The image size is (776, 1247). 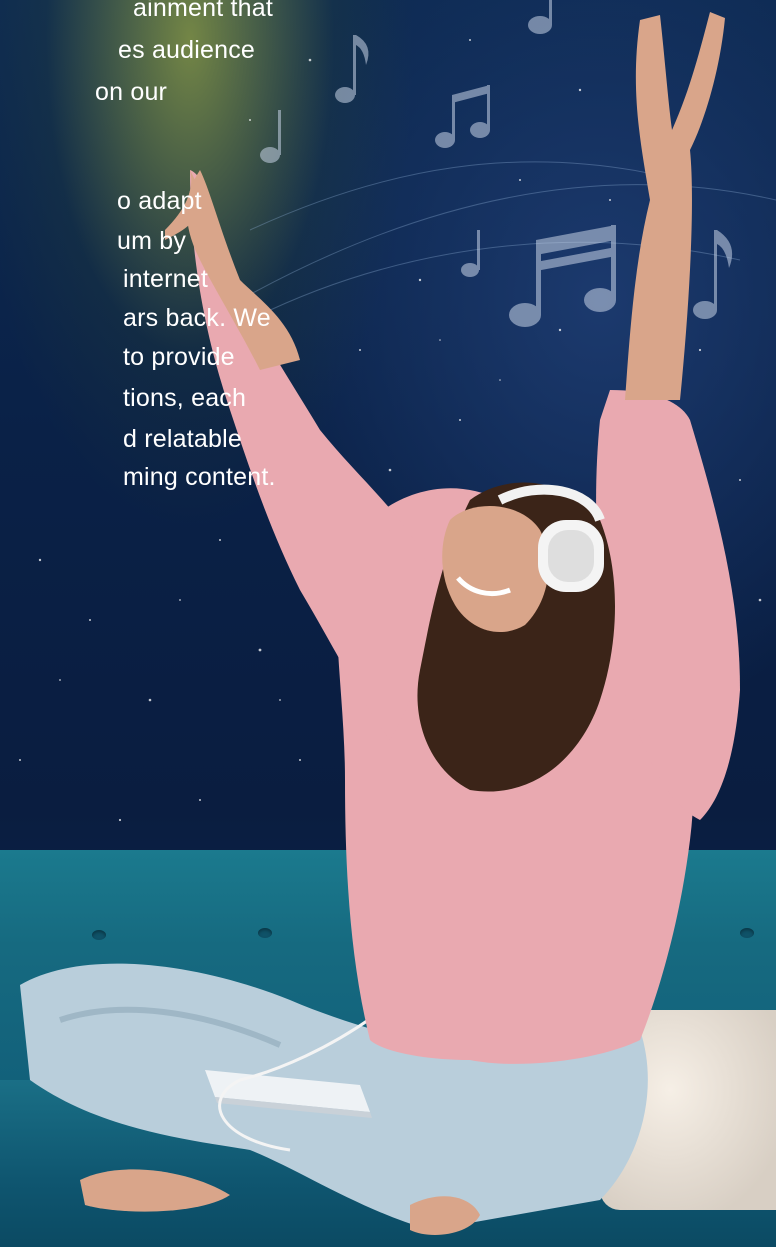 What do you see at coordinates (182, 439) in the screenshot?
I see `paragraph-2-line: d relatable` at bounding box center [182, 439].